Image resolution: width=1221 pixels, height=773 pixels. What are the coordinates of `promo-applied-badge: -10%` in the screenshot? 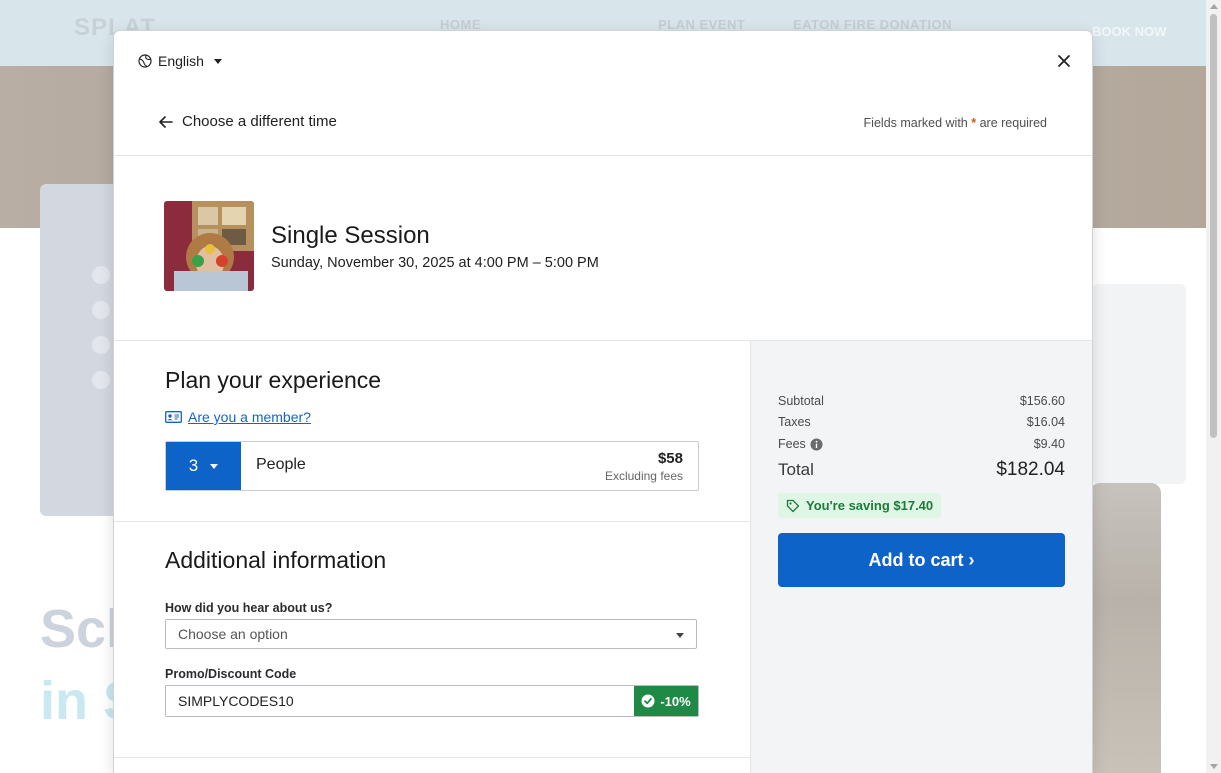 It's located at (666, 701).